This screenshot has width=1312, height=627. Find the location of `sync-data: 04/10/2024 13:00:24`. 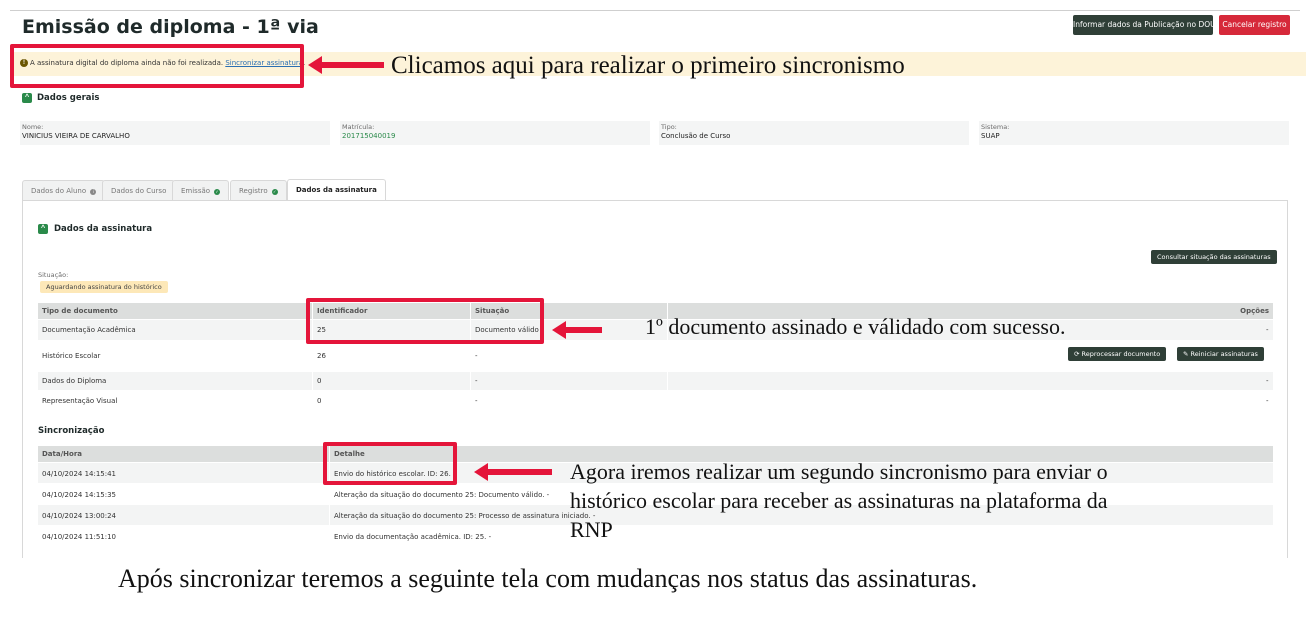

sync-data: 04/10/2024 13:00:24 is located at coordinates (79, 516).